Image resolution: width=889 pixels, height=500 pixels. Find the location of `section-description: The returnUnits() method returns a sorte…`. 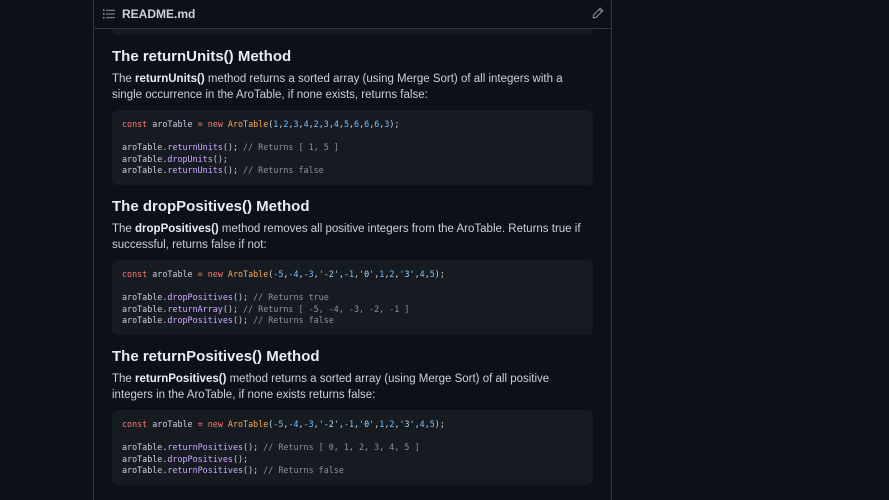

section-description: The returnUnits() method returns a sorte… is located at coordinates (337, 87).